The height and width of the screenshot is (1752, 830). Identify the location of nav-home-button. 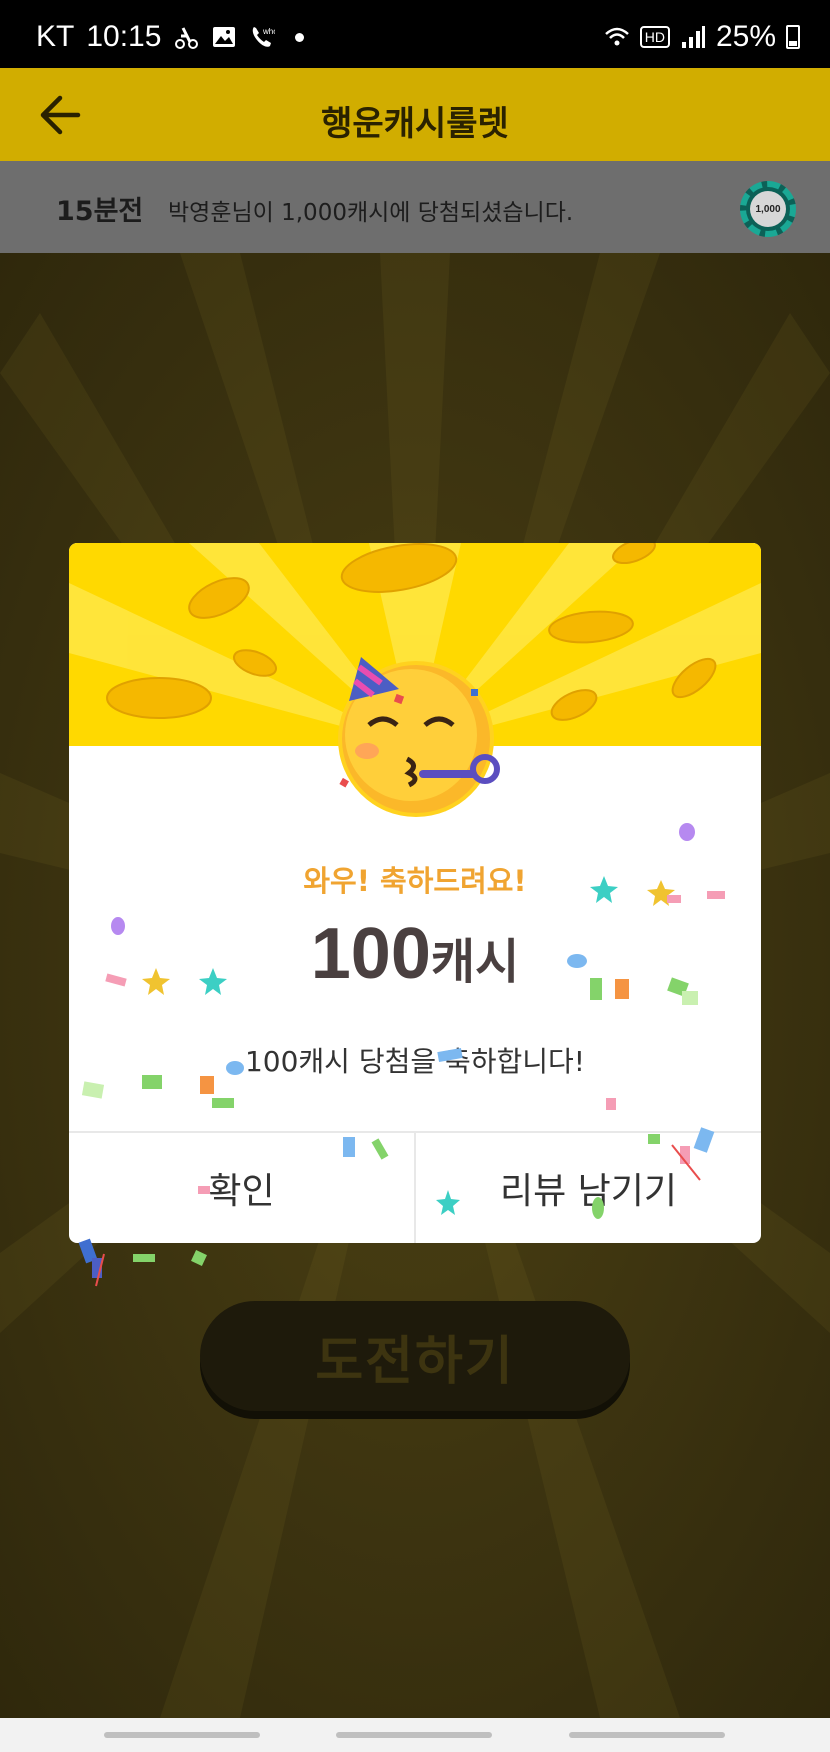
(414, 1735).